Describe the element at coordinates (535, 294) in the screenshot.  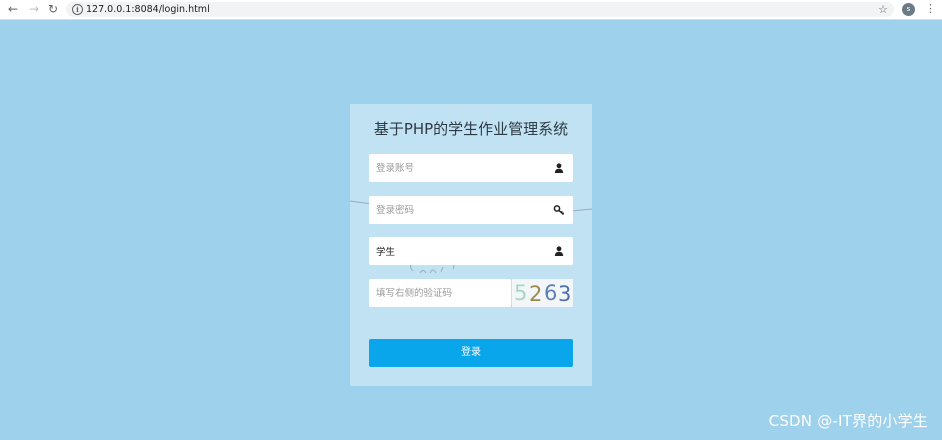
I see `captcha-digit: 2` at that location.